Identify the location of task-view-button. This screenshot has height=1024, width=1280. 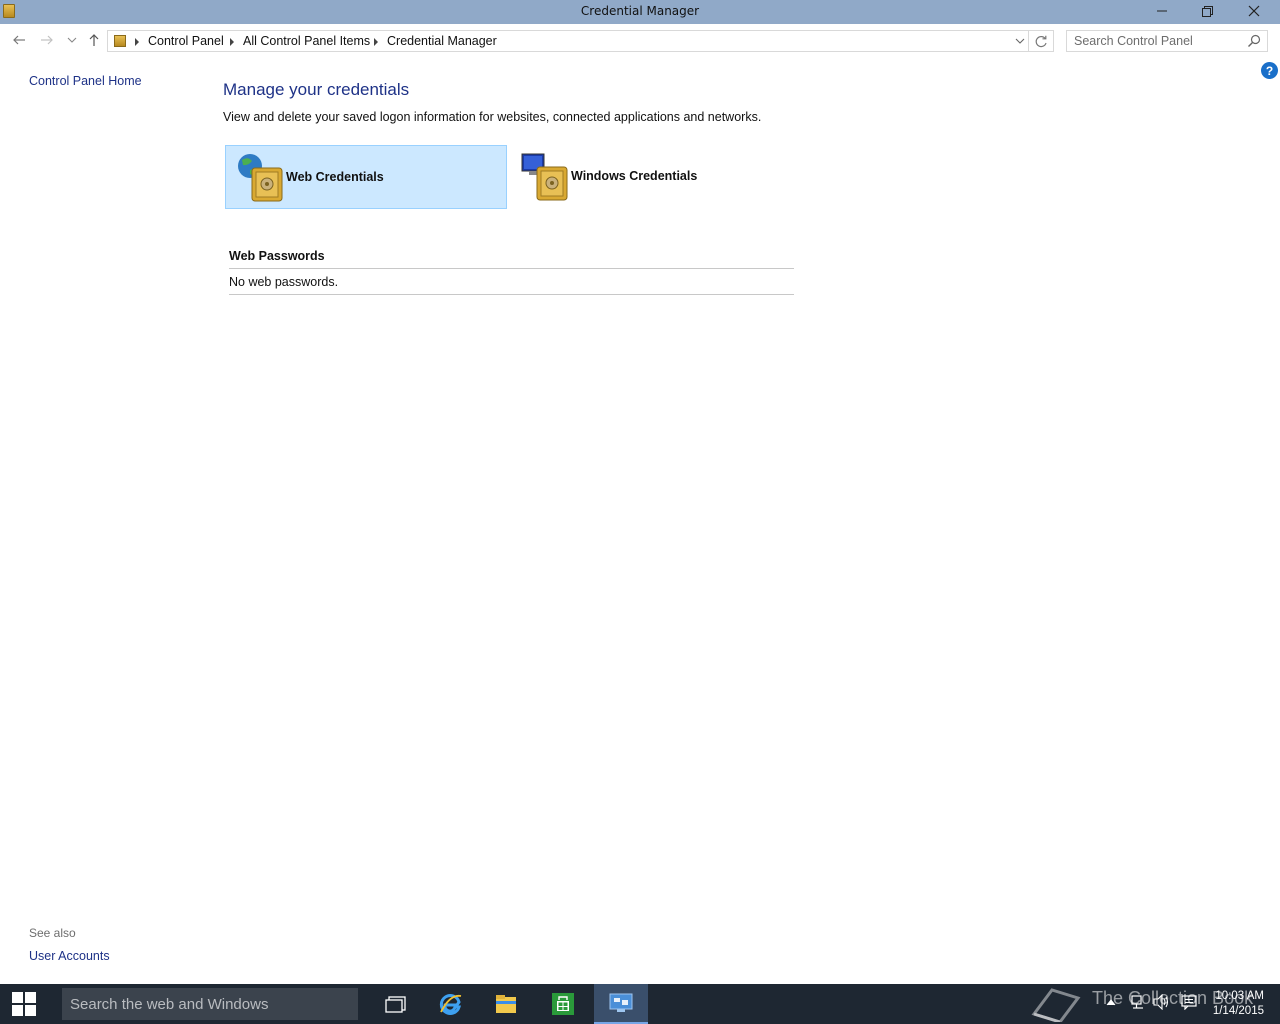
(396, 1004).